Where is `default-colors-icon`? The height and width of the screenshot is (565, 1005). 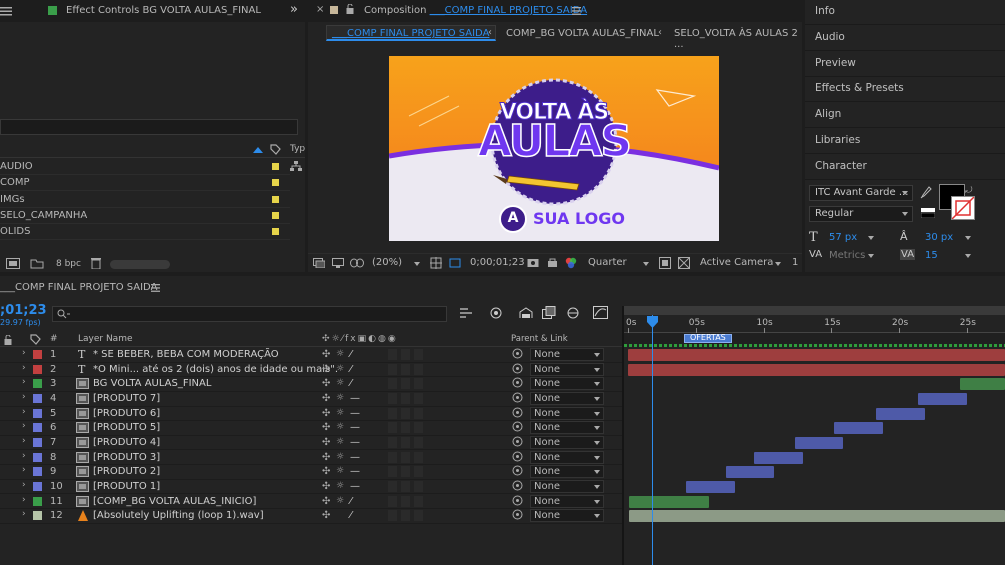 default-colors-icon is located at coordinates (928, 213).